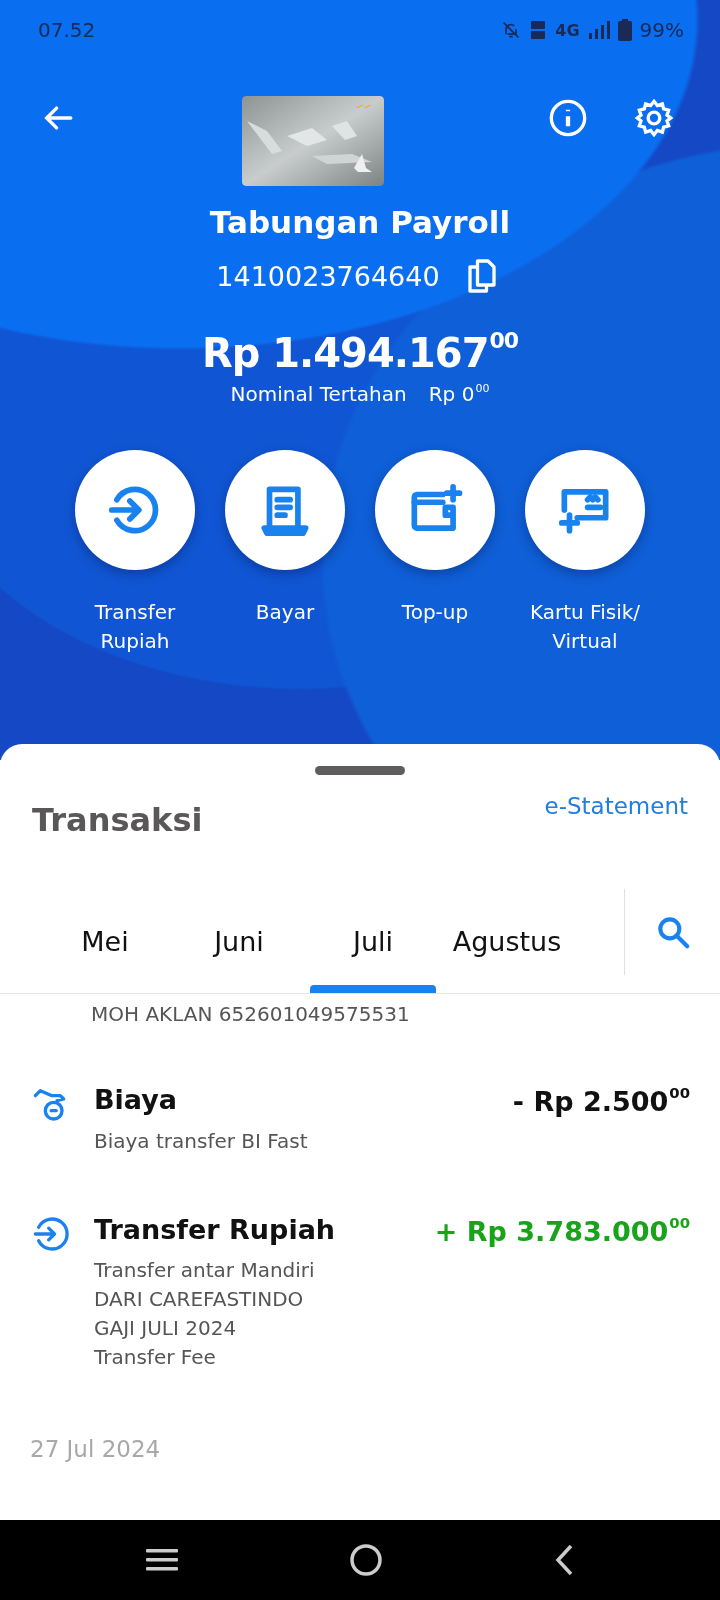 The height and width of the screenshot is (1600, 720). What do you see at coordinates (239, 941) in the screenshot?
I see `month-tab: Juni` at bounding box center [239, 941].